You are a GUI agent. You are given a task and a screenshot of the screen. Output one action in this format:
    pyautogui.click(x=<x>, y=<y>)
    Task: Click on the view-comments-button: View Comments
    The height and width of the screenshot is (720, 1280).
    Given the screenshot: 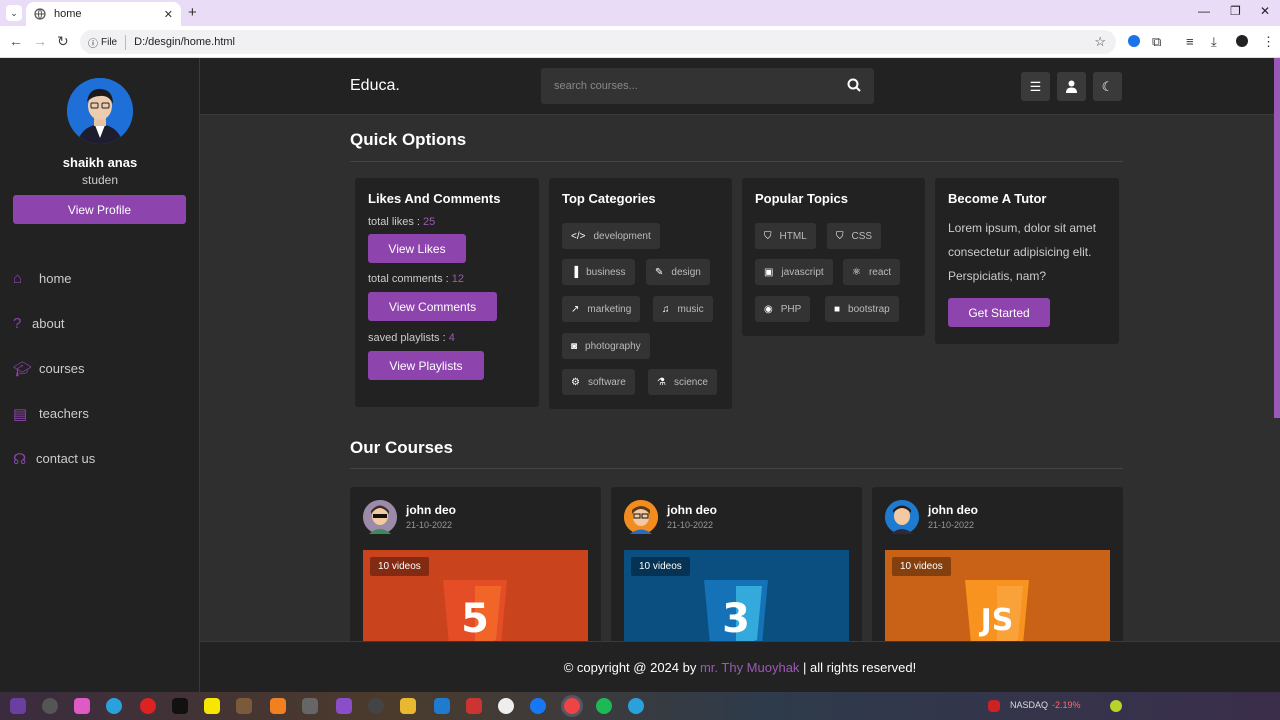 What is the action you would take?
    pyautogui.click(x=432, y=306)
    